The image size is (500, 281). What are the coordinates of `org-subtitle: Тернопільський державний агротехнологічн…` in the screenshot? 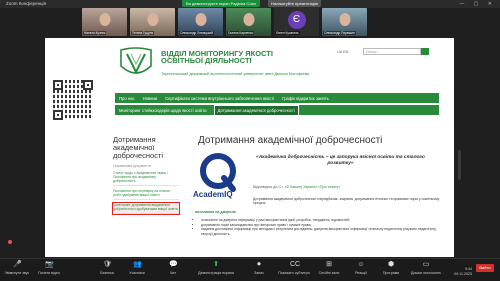 It's located at (235, 74).